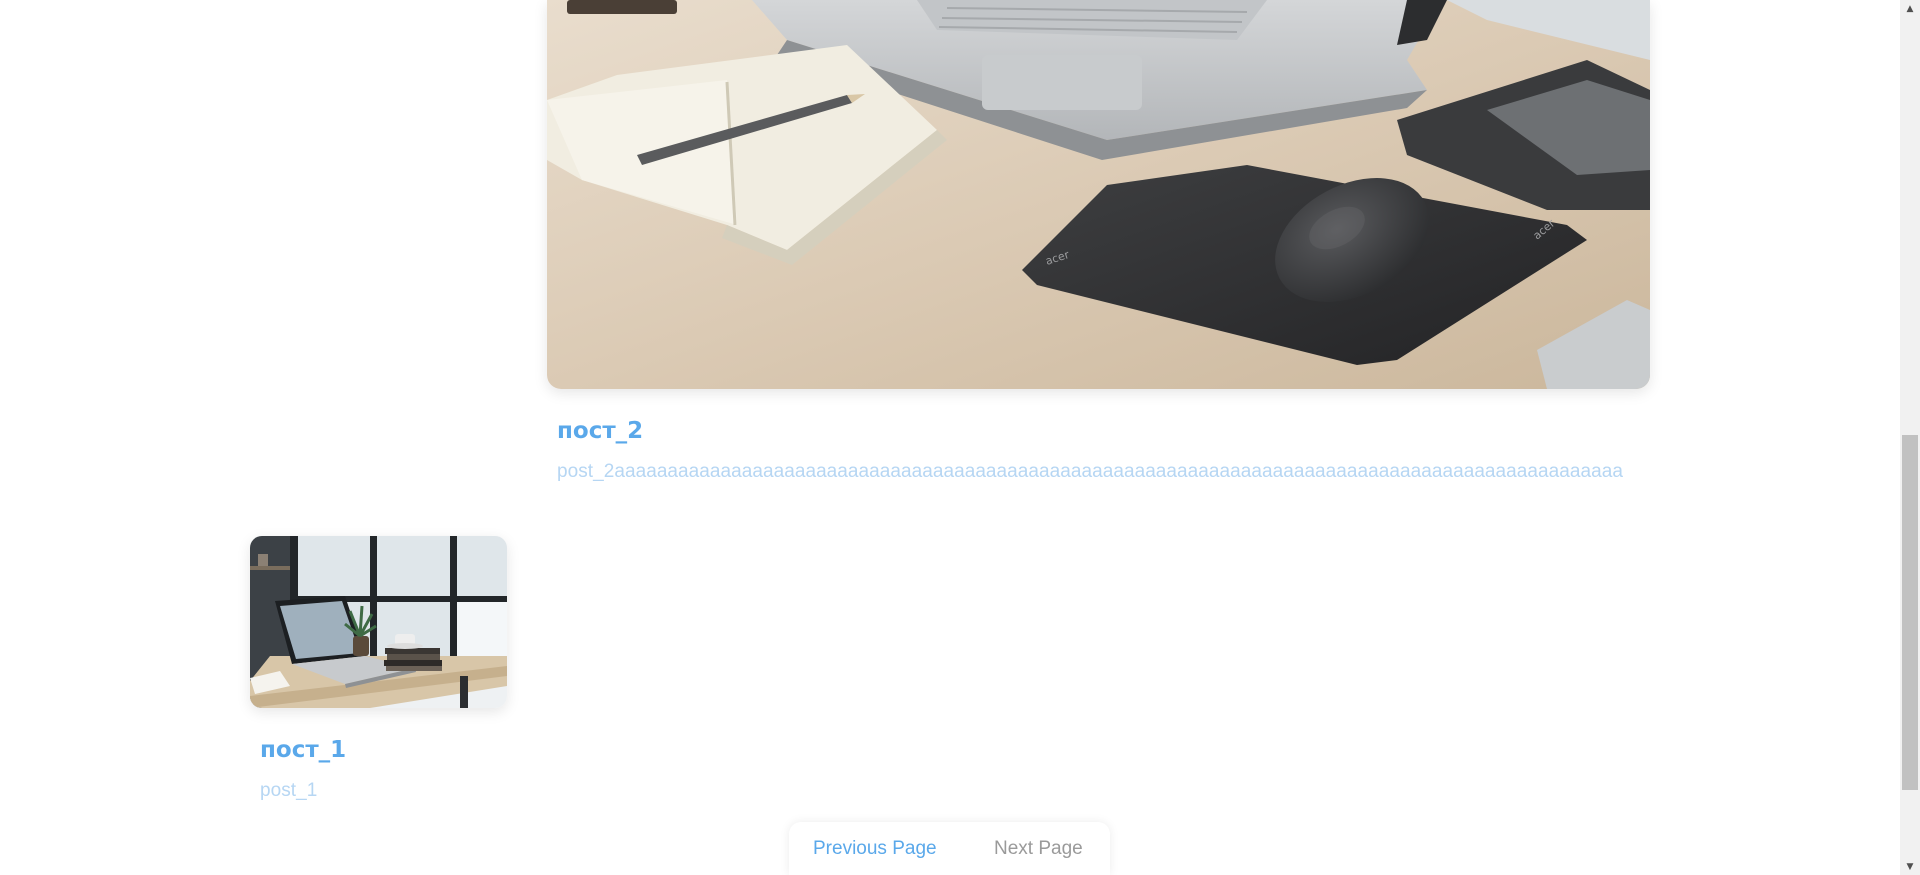 The image size is (1920, 875). What do you see at coordinates (303, 750) in the screenshot?
I see `post-title: пост_1` at bounding box center [303, 750].